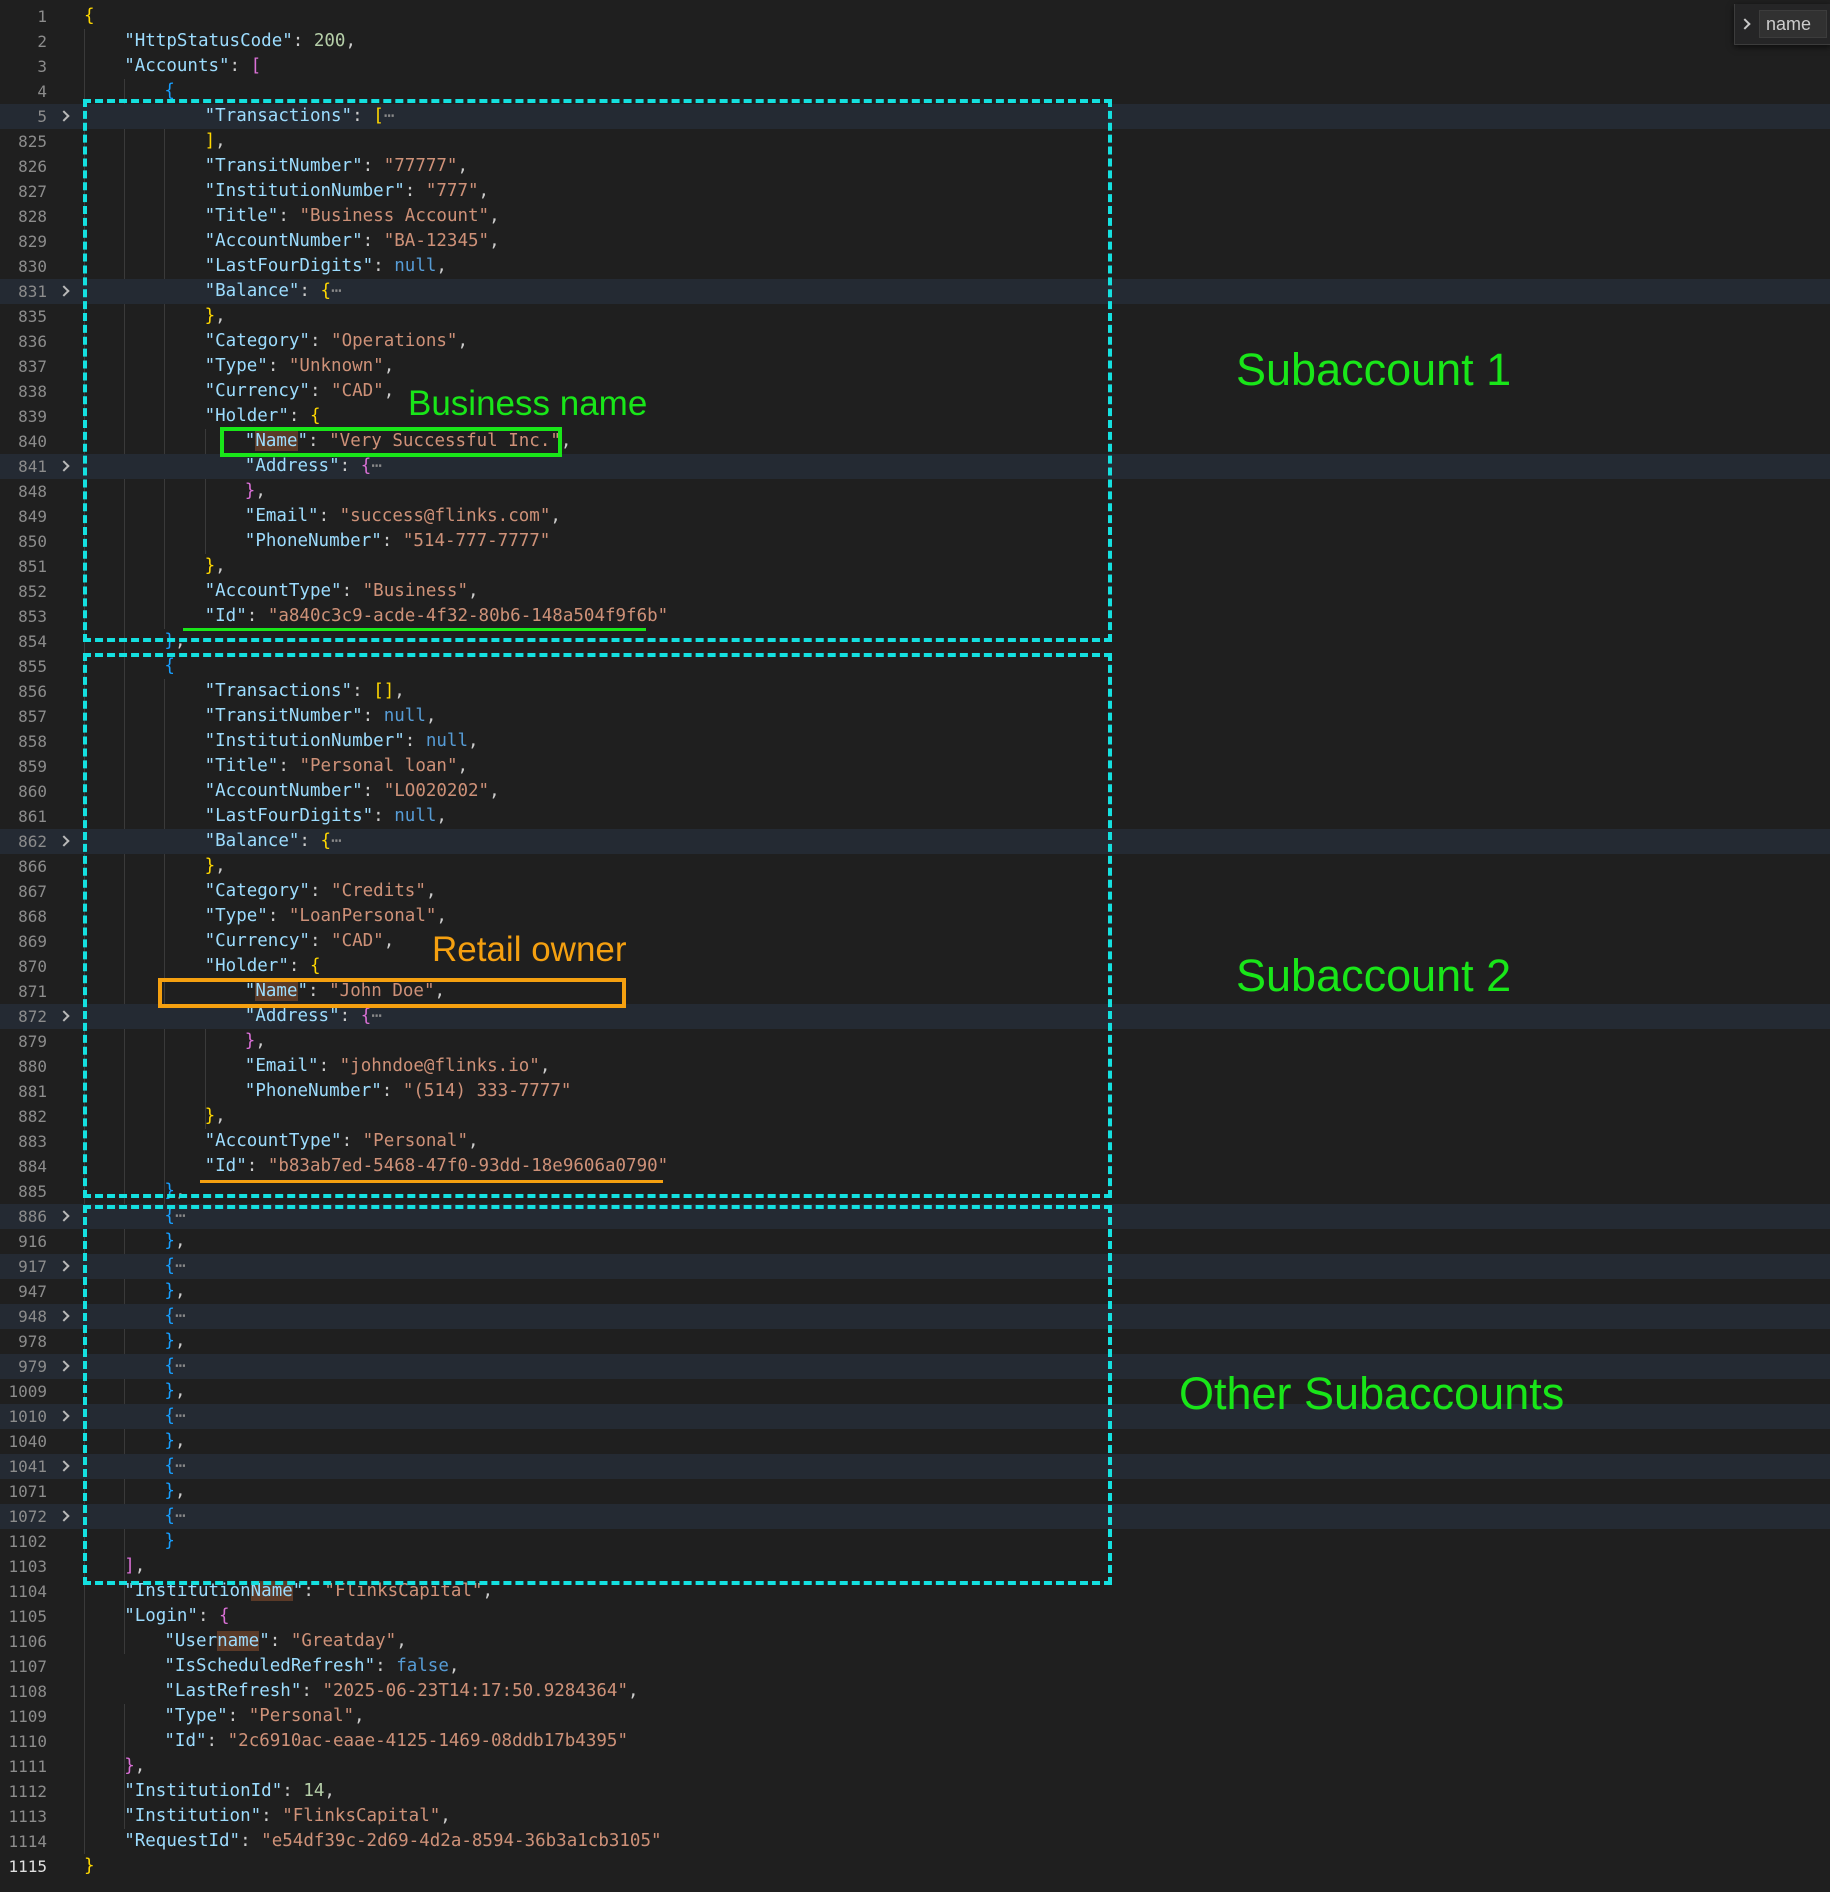 This screenshot has height=1892, width=1830. Describe the element at coordinates (915, 66) in the screenshot. I see `code-line: 3 "Accounts": [` at that location.